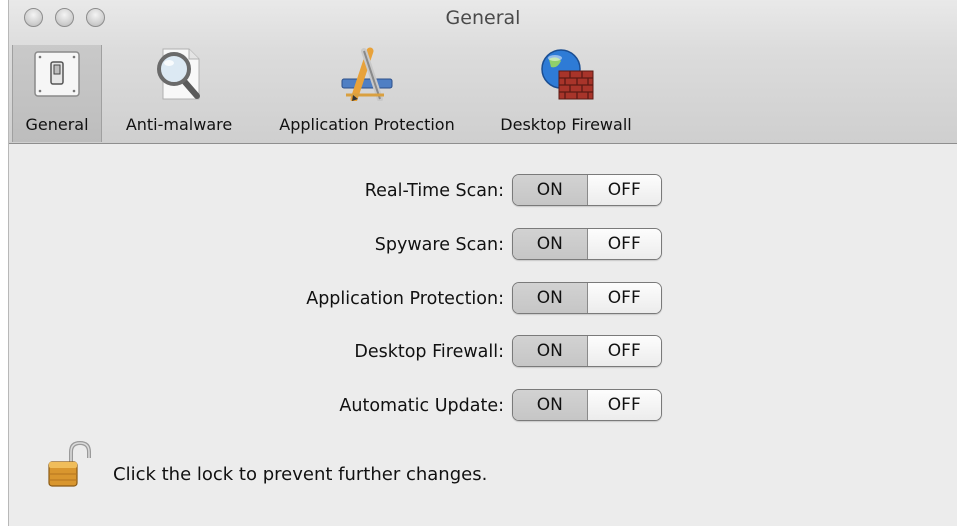 The image size is (957, 526). Describe the element at coordinates (179, 124) in the screenshot. I see `toolbar-label-anti-malware: Anti-malware` at that location.